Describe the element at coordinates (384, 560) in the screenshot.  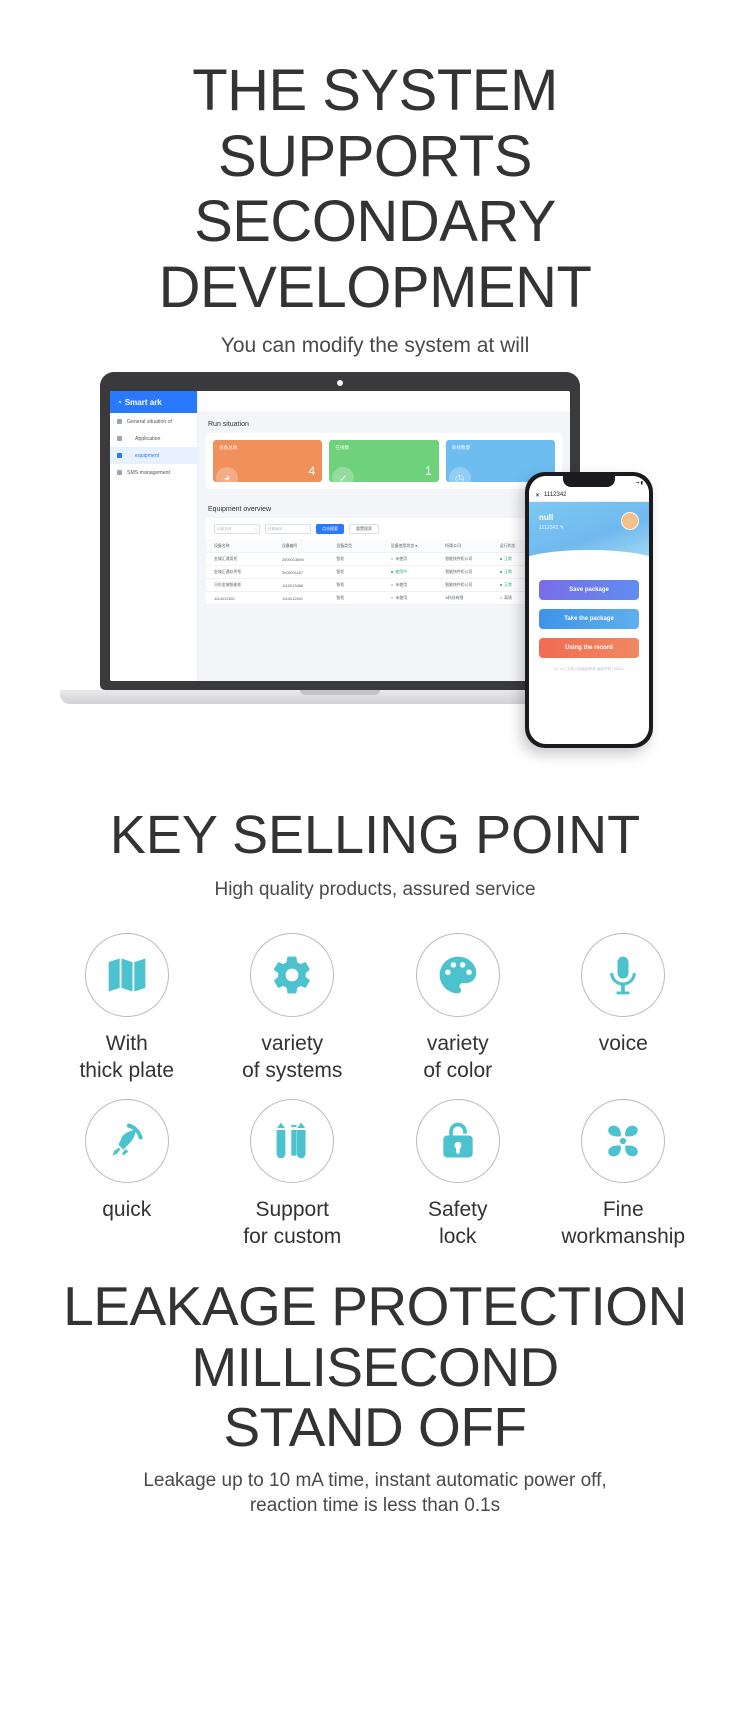
I see `table-row: 金城汇通用柜 2000013698 智柜 未使用 智能快件柜公司 正常` at that location.